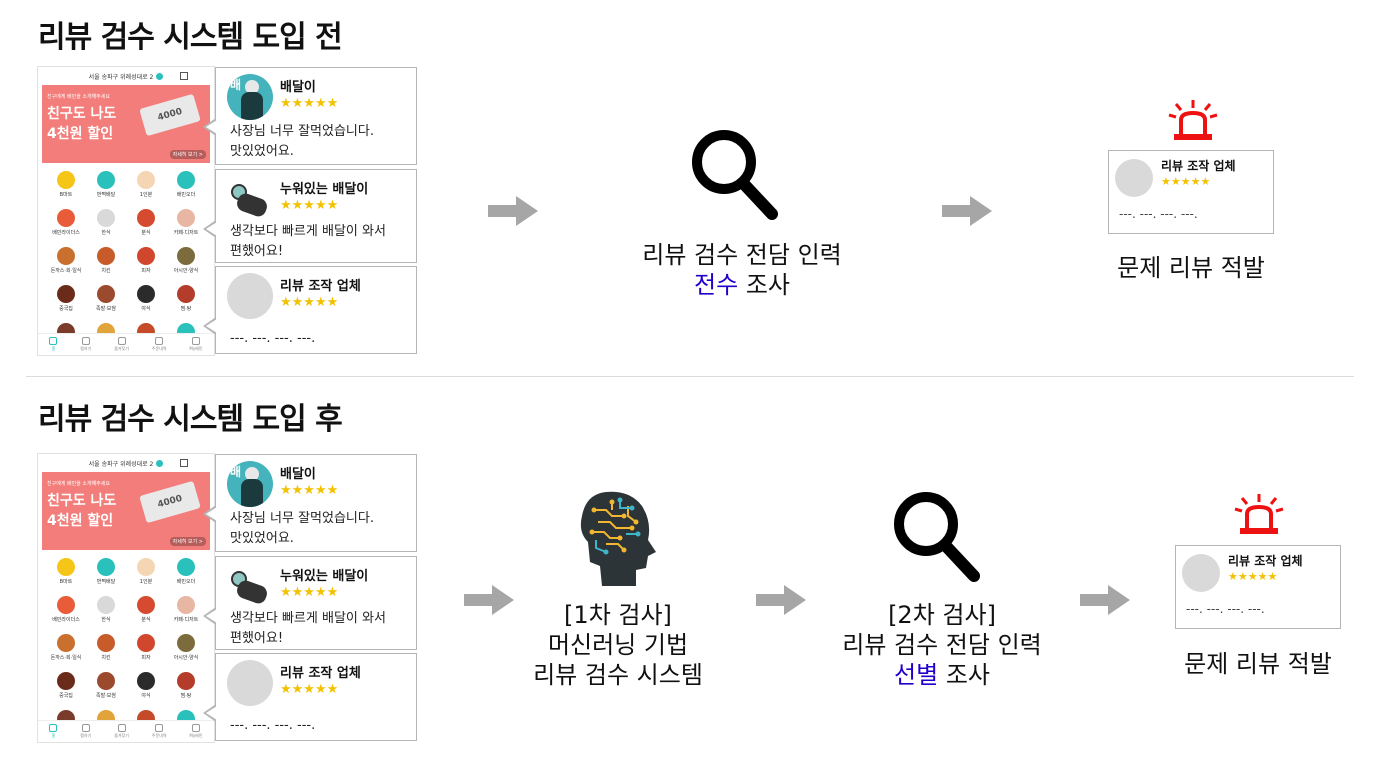 The width and height of the screenshot is (1380, 776). I want to click on category-label: 찜·탕, so click(186, 309).